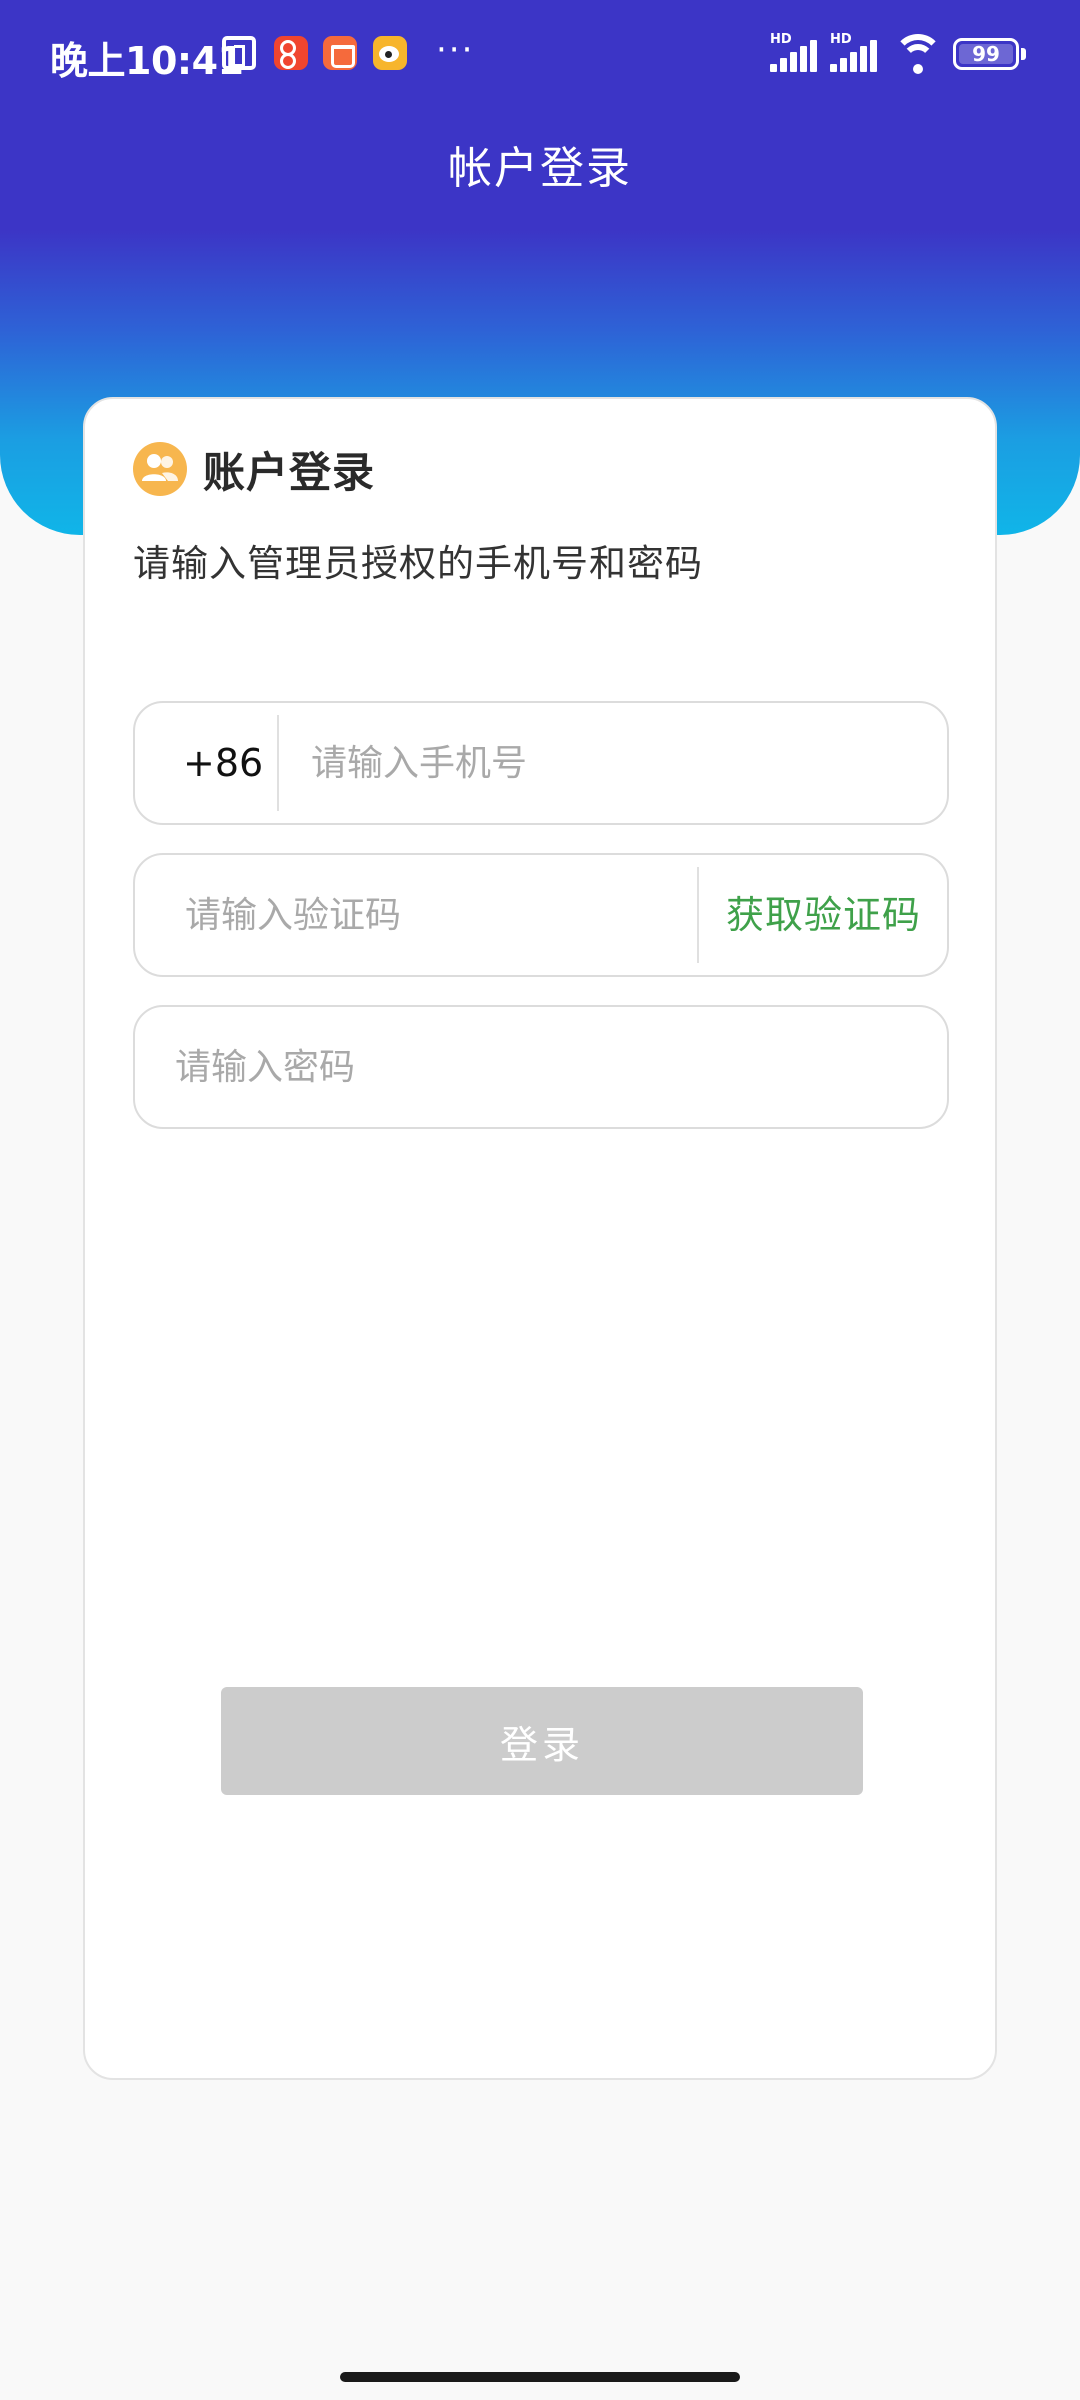  What do you see at coordinates (823, 915) in the screenshot?
I see `get-code-button: 获取验证码` at bounding box center [823, 915].